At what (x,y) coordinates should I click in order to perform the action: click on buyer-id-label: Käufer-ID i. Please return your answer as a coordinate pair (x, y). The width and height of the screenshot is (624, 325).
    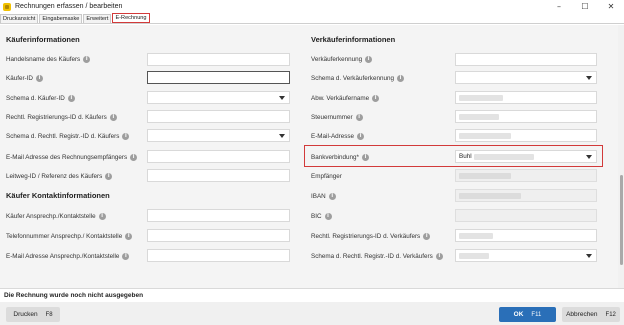
    Looking at the image, I should click on (24, 78).